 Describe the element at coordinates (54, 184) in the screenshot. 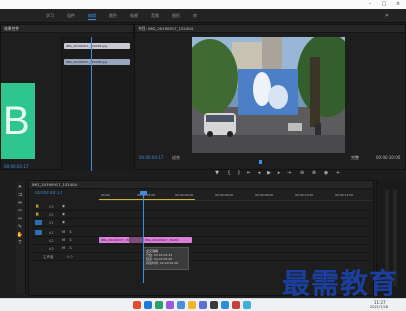

I see `timeline-sequence-tab: IMG_20190917_152404` at that location.